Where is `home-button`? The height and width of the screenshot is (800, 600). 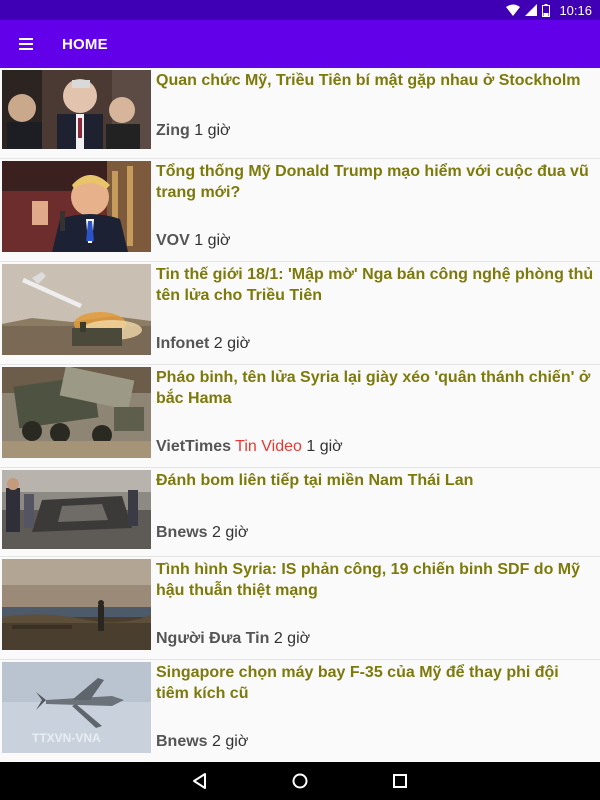 home-button is located at coordinates (300, 781).